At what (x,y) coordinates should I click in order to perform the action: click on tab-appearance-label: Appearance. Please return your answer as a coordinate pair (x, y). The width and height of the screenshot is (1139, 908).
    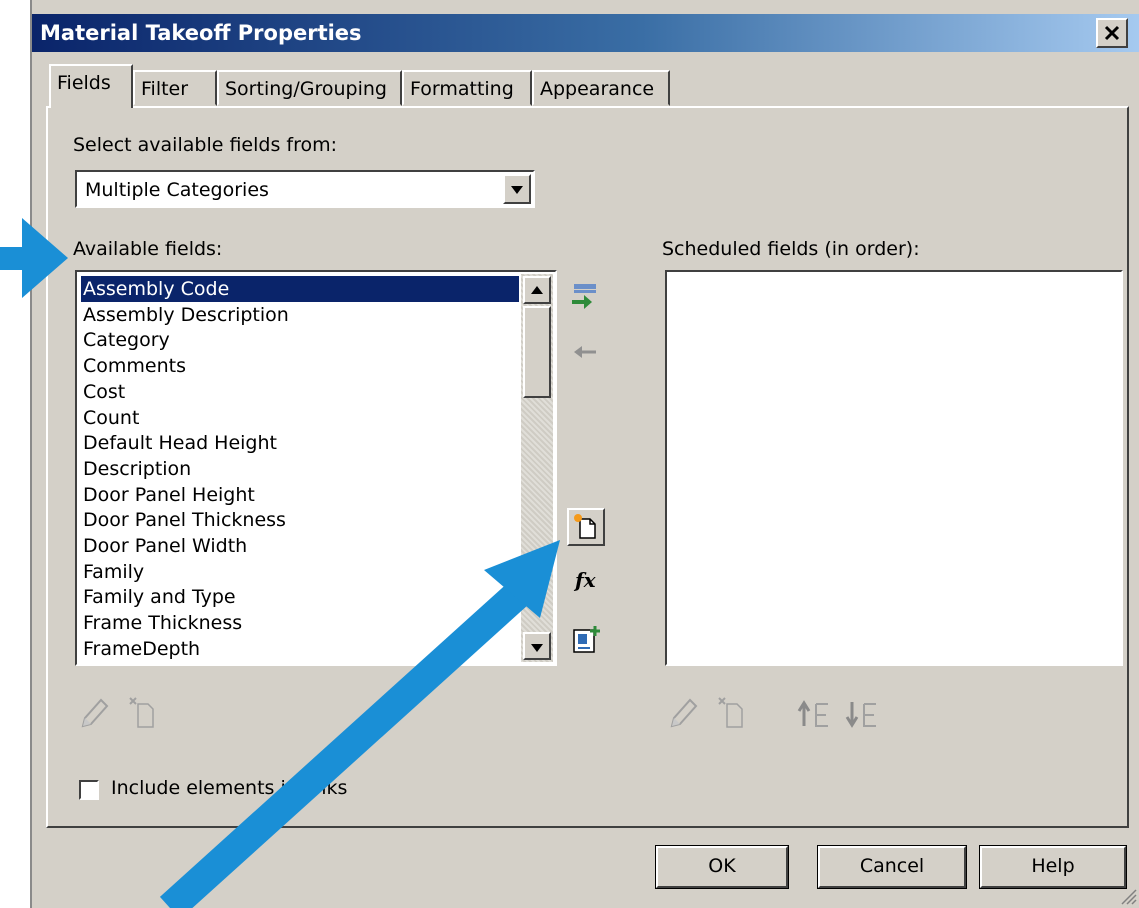
    Looking at the image, I should click on (597, 89).